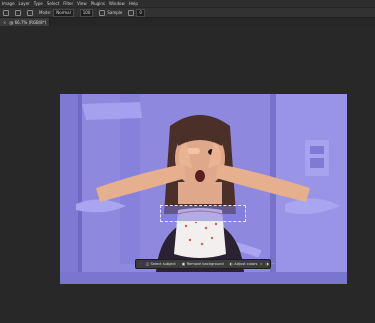  What do you see at coordinates (133, 3) in the screenshot?
I see `menu-help: Help` at bounding box center [133, 3].